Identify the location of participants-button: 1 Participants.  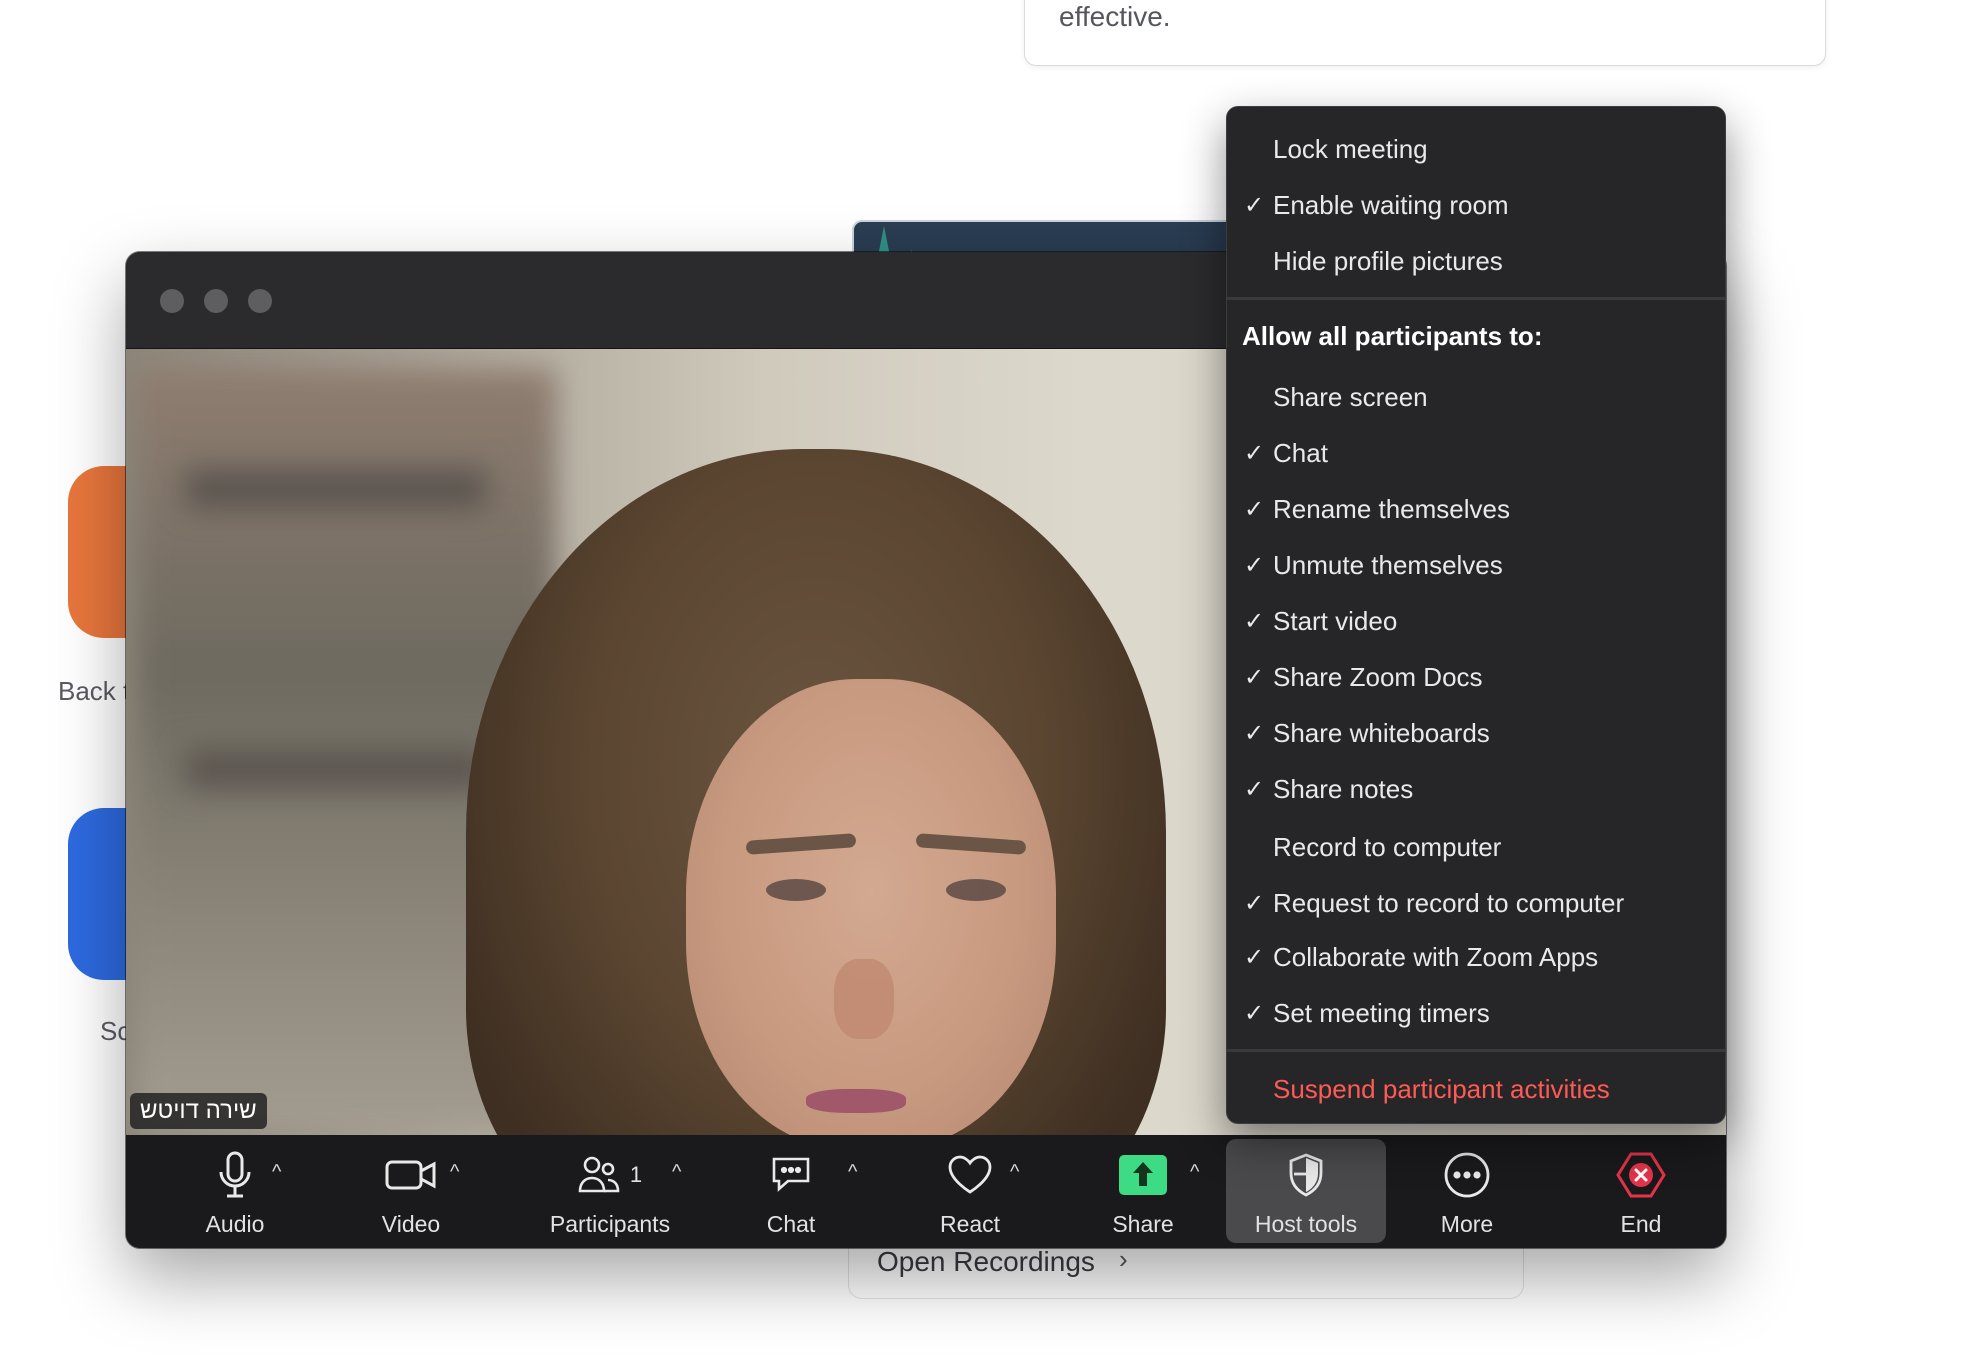
(610, 1191).